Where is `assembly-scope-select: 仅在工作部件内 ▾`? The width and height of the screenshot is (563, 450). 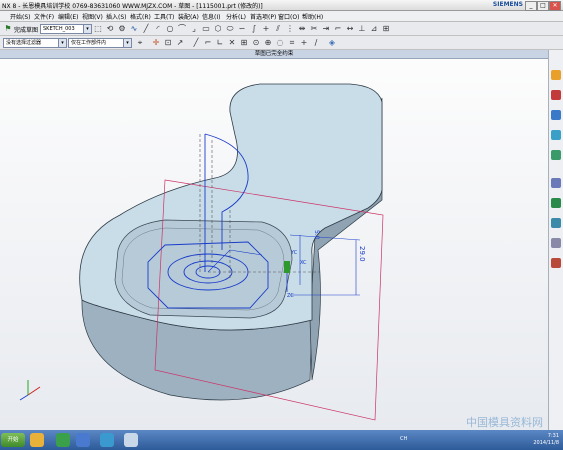 assembly-scope-select: 仅在工作部件内 ▾ is located at coordinates (100, 43).